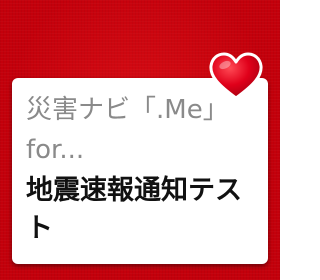  I want to click on heart-icon, so click(236, 76).